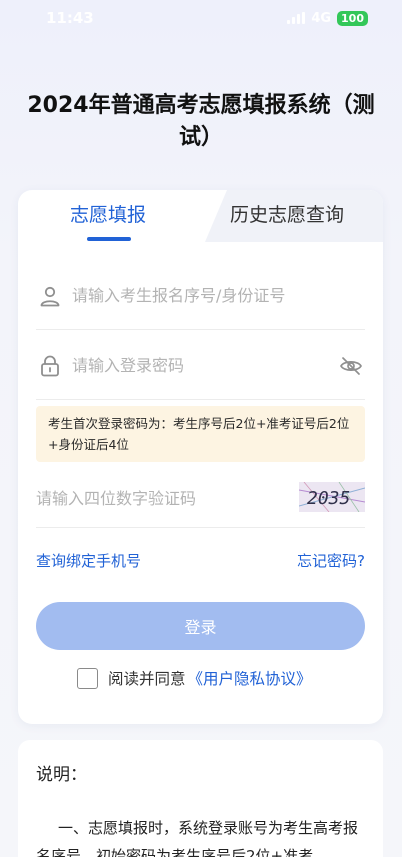  I want to click on captcha-field: 2035, so click(200, 497).